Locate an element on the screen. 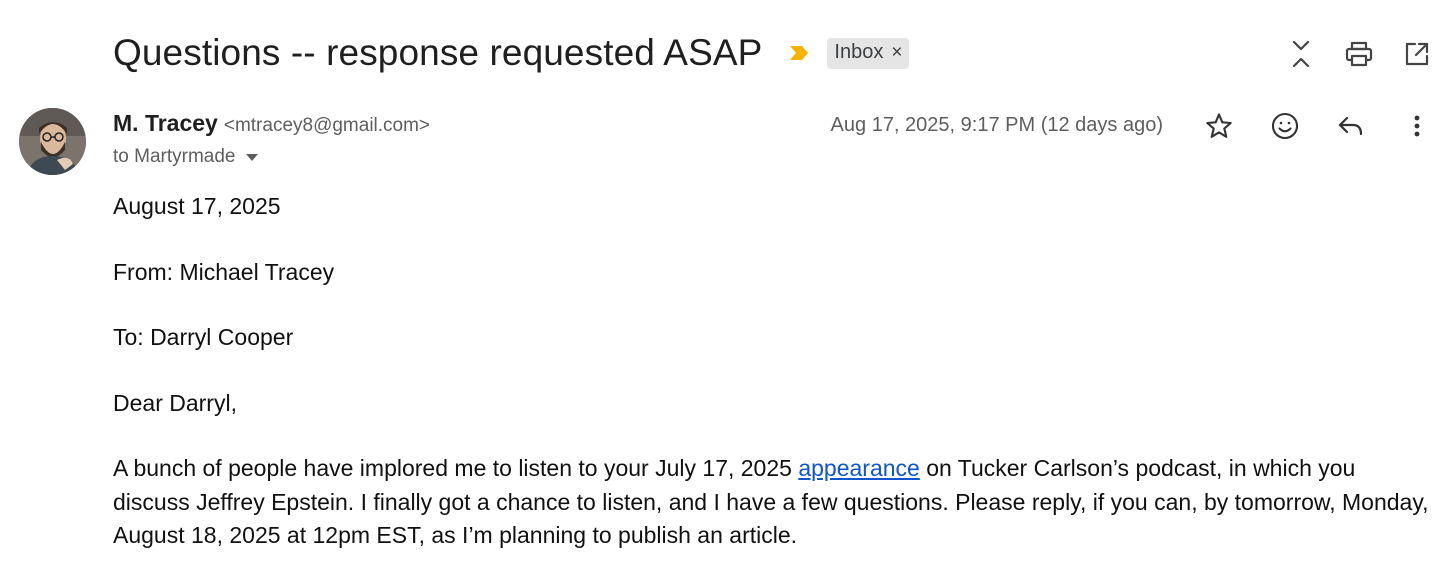 The width and height of the screenshot is (1456, 585). print-icon is located at coordinates (1359, 54).